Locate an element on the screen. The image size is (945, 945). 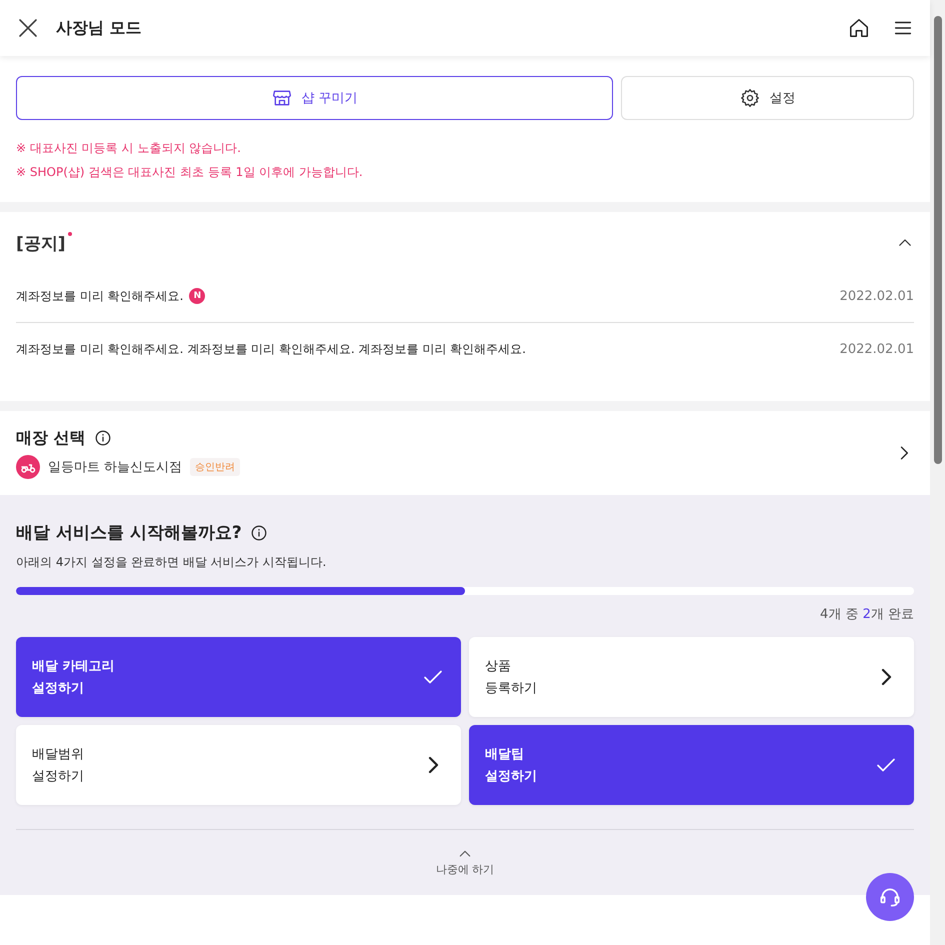
progress-count: 4개 중 2개 완료 is located at coordinates (867, 614).